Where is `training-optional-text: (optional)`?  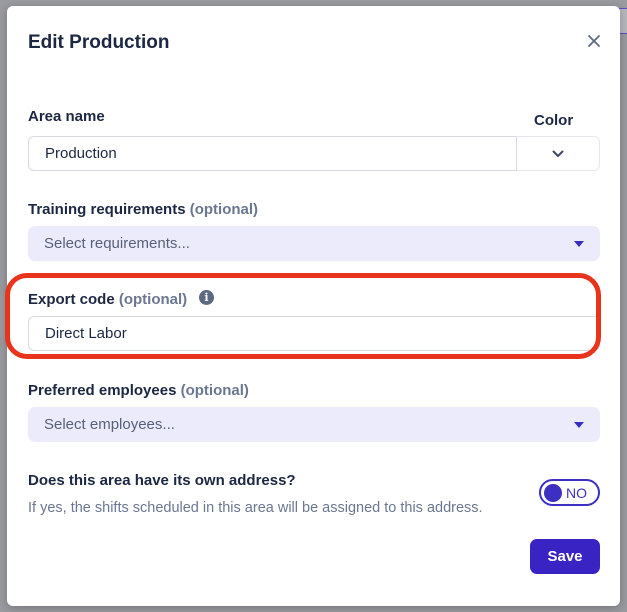
training-optional-text: (optional) is located at coordinates (224, 209).